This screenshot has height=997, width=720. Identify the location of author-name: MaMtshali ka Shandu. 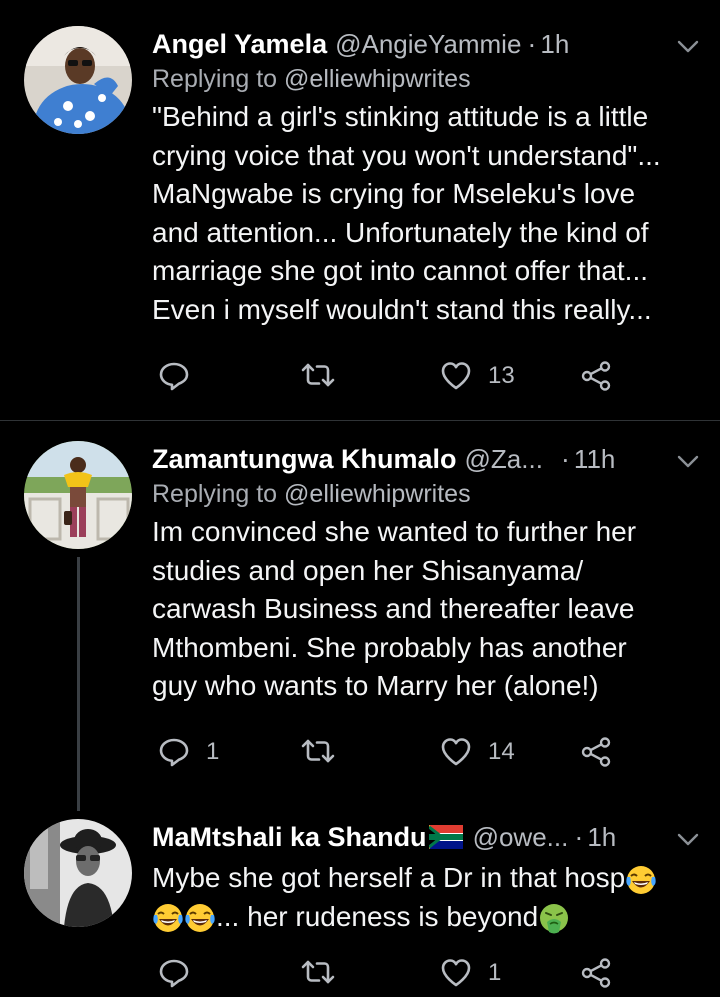
(289, 837).